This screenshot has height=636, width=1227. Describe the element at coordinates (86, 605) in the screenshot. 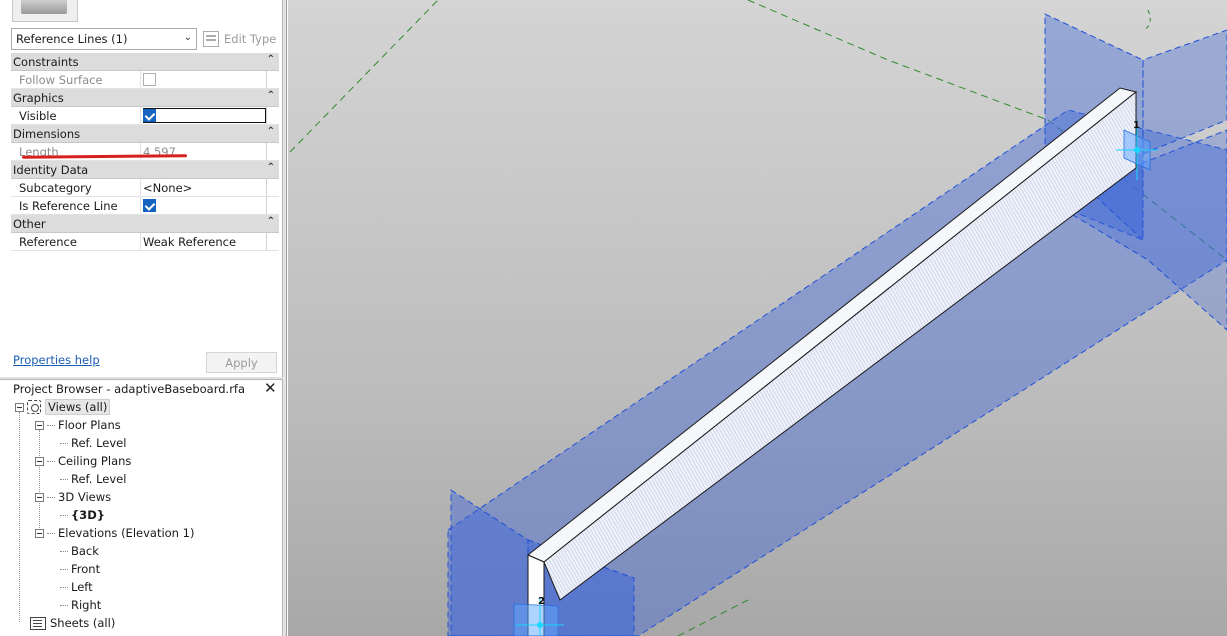

I see `tree-label: Right` at that location.